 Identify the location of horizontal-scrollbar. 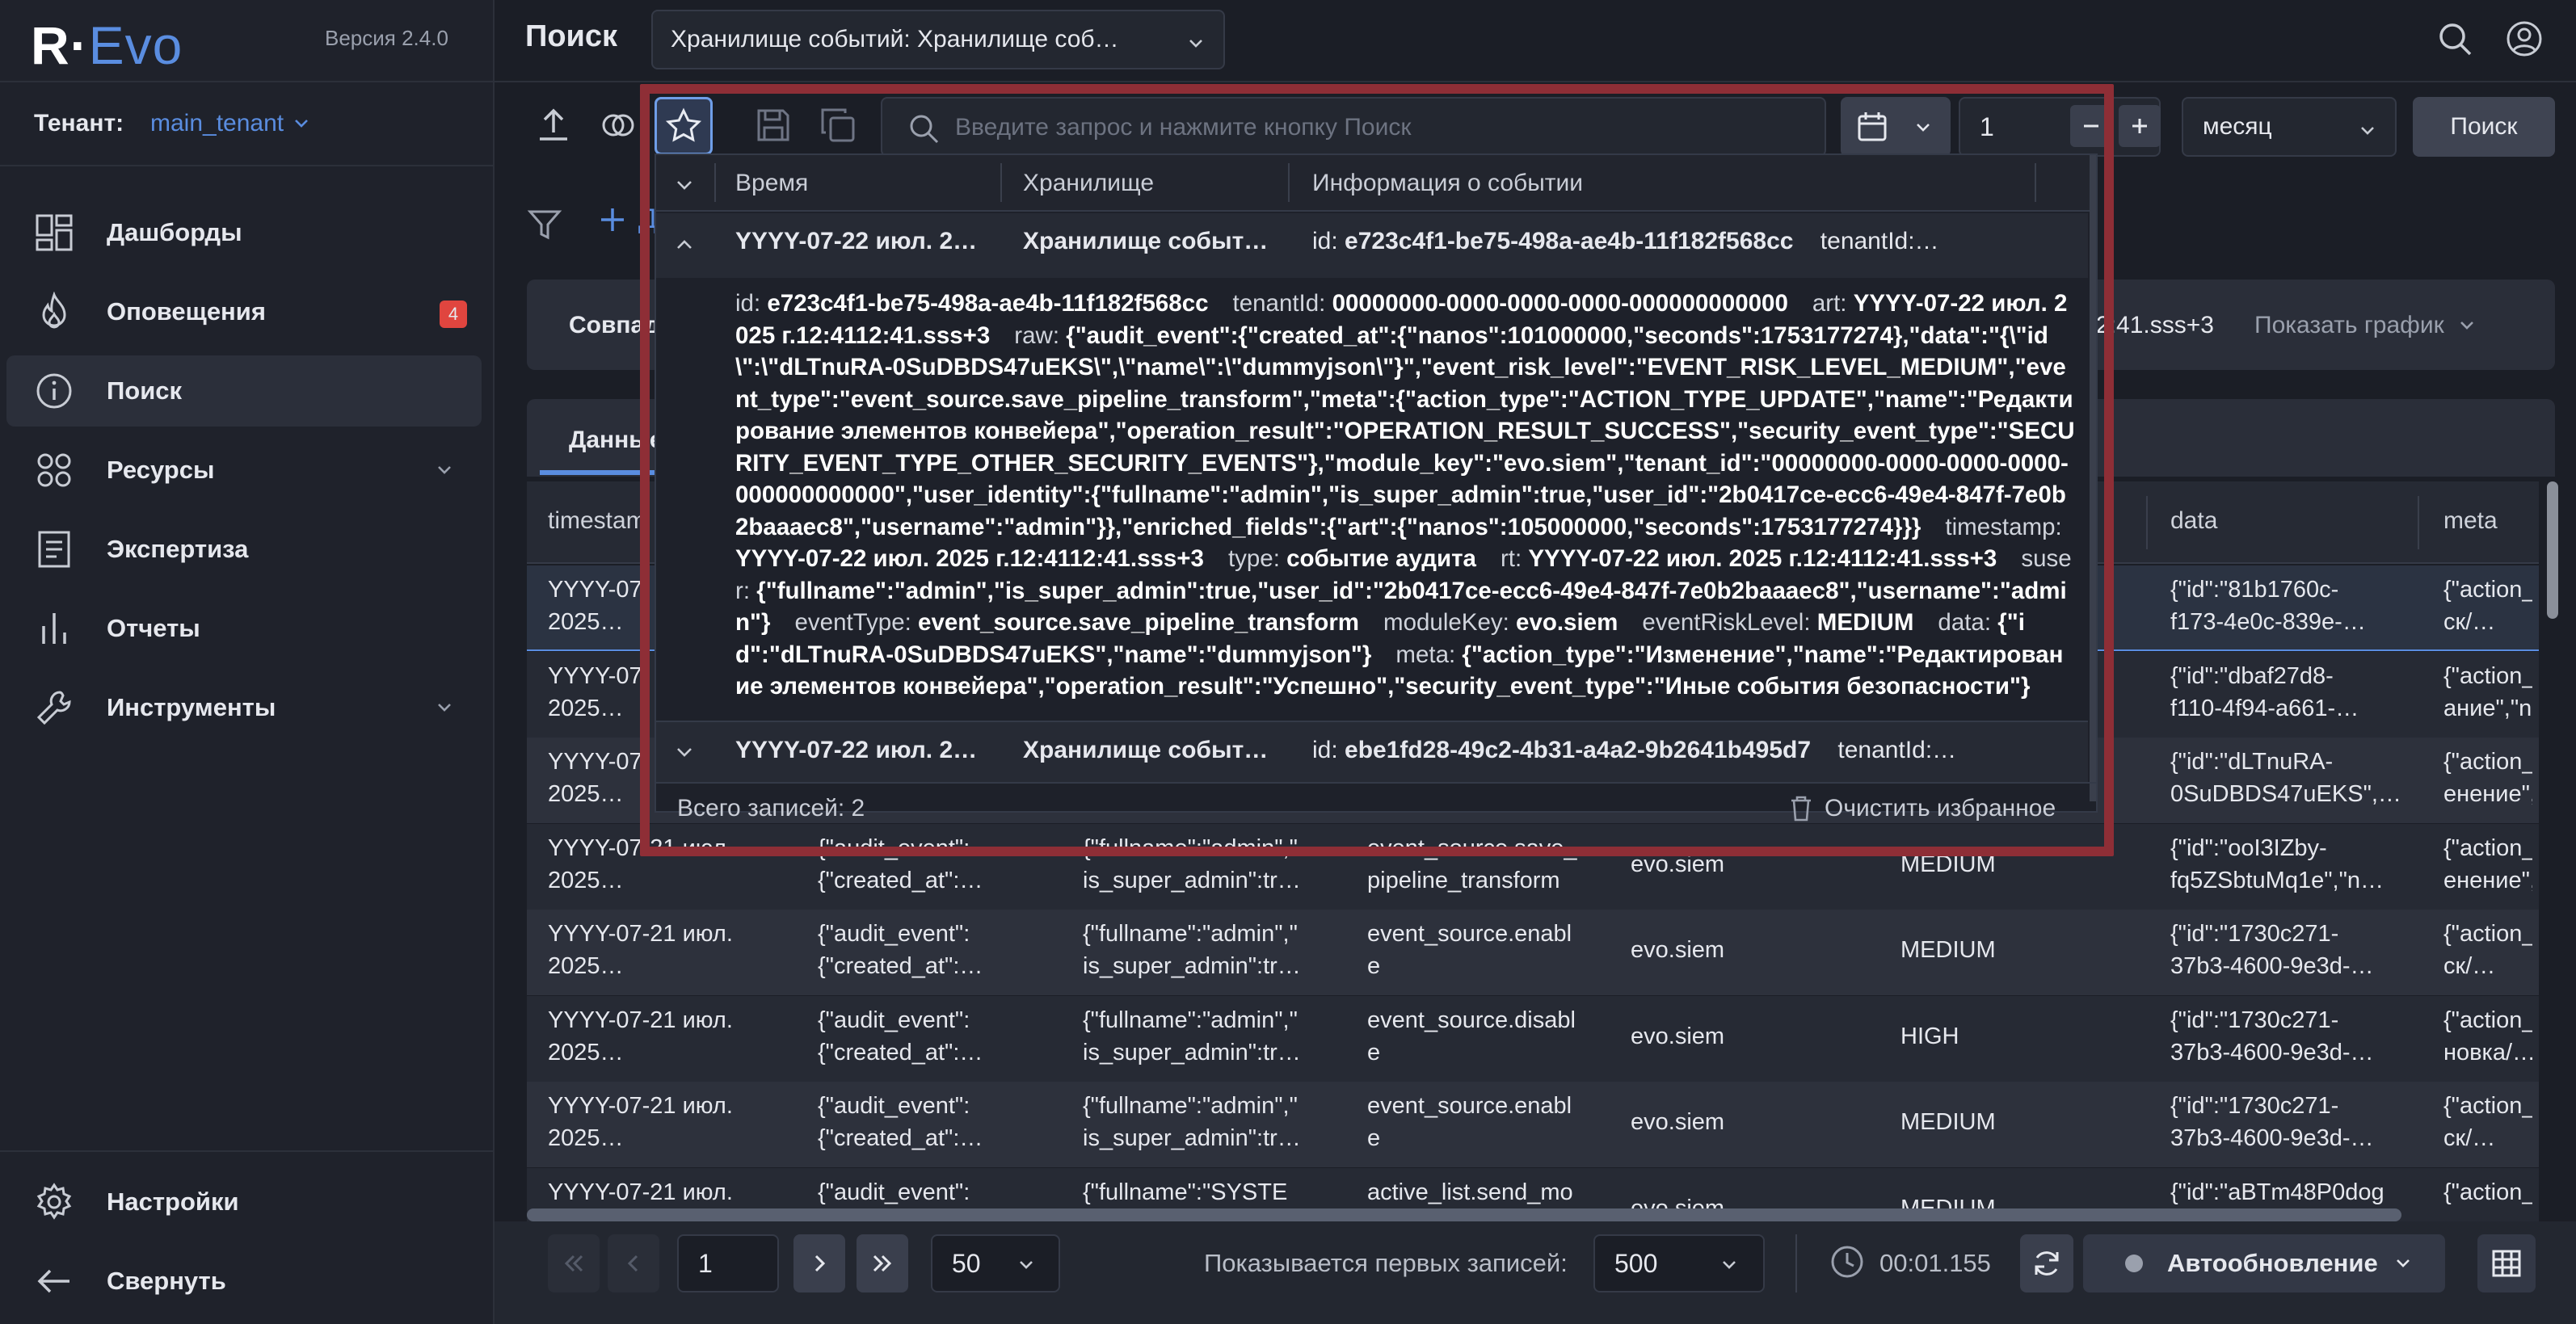
(1464, 1215).